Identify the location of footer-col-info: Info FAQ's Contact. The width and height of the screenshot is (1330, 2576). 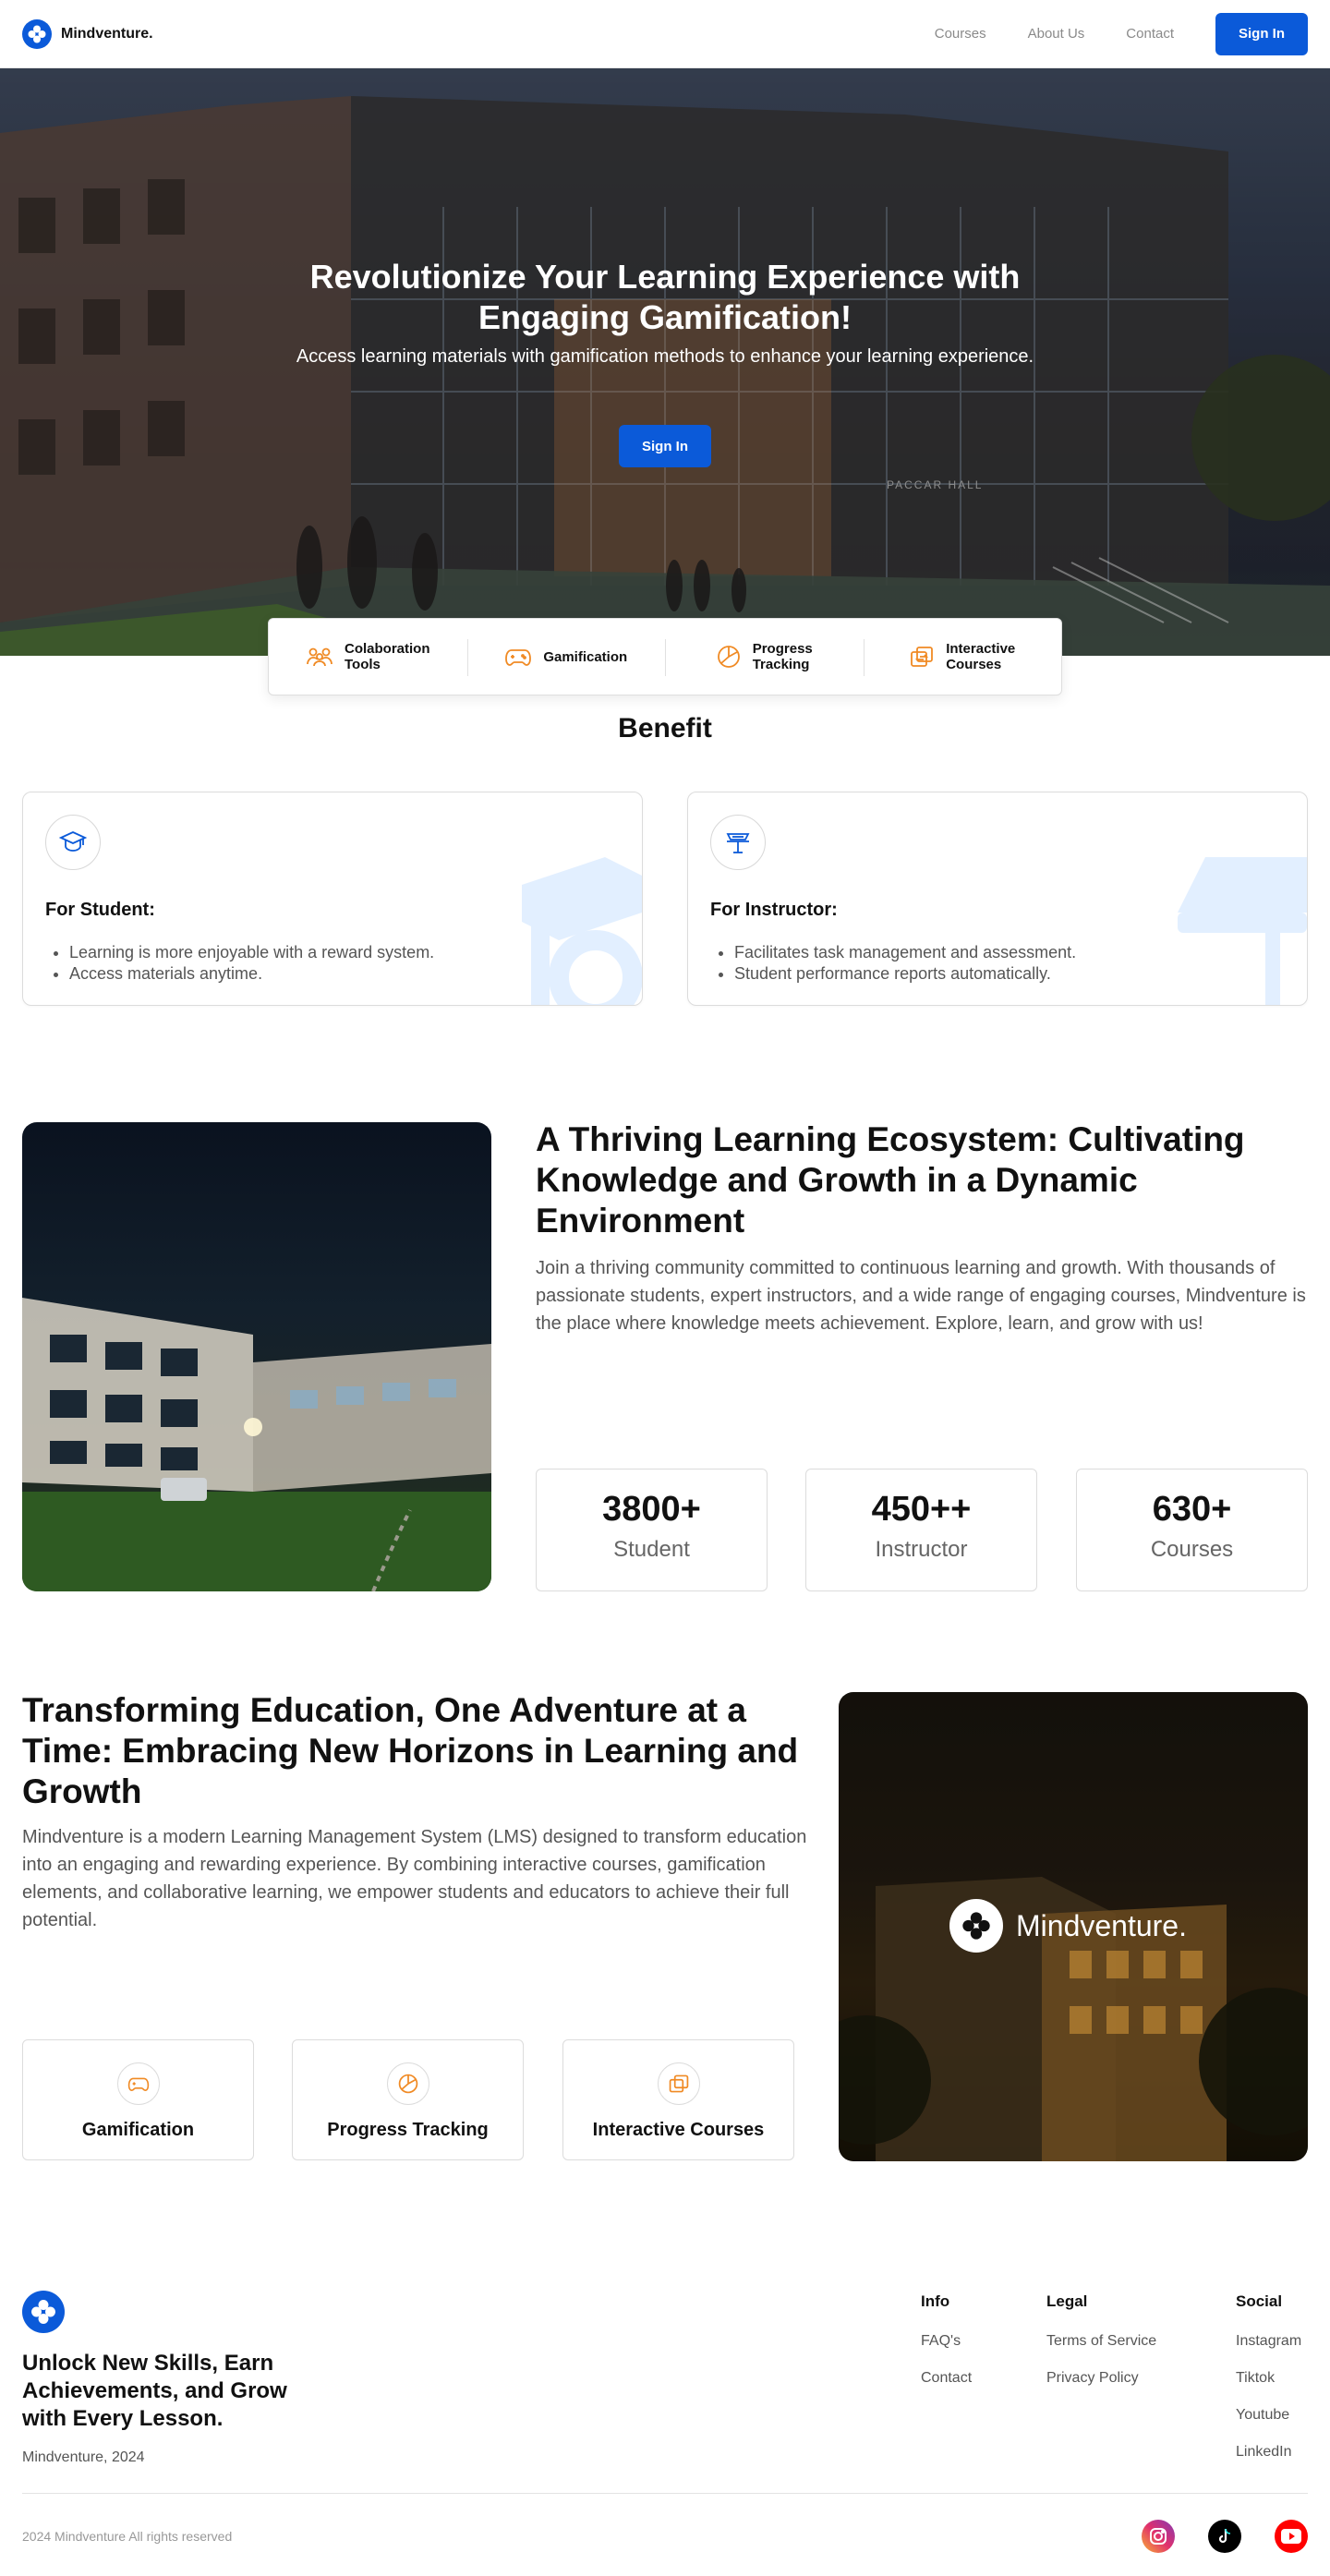
(946, 2349).